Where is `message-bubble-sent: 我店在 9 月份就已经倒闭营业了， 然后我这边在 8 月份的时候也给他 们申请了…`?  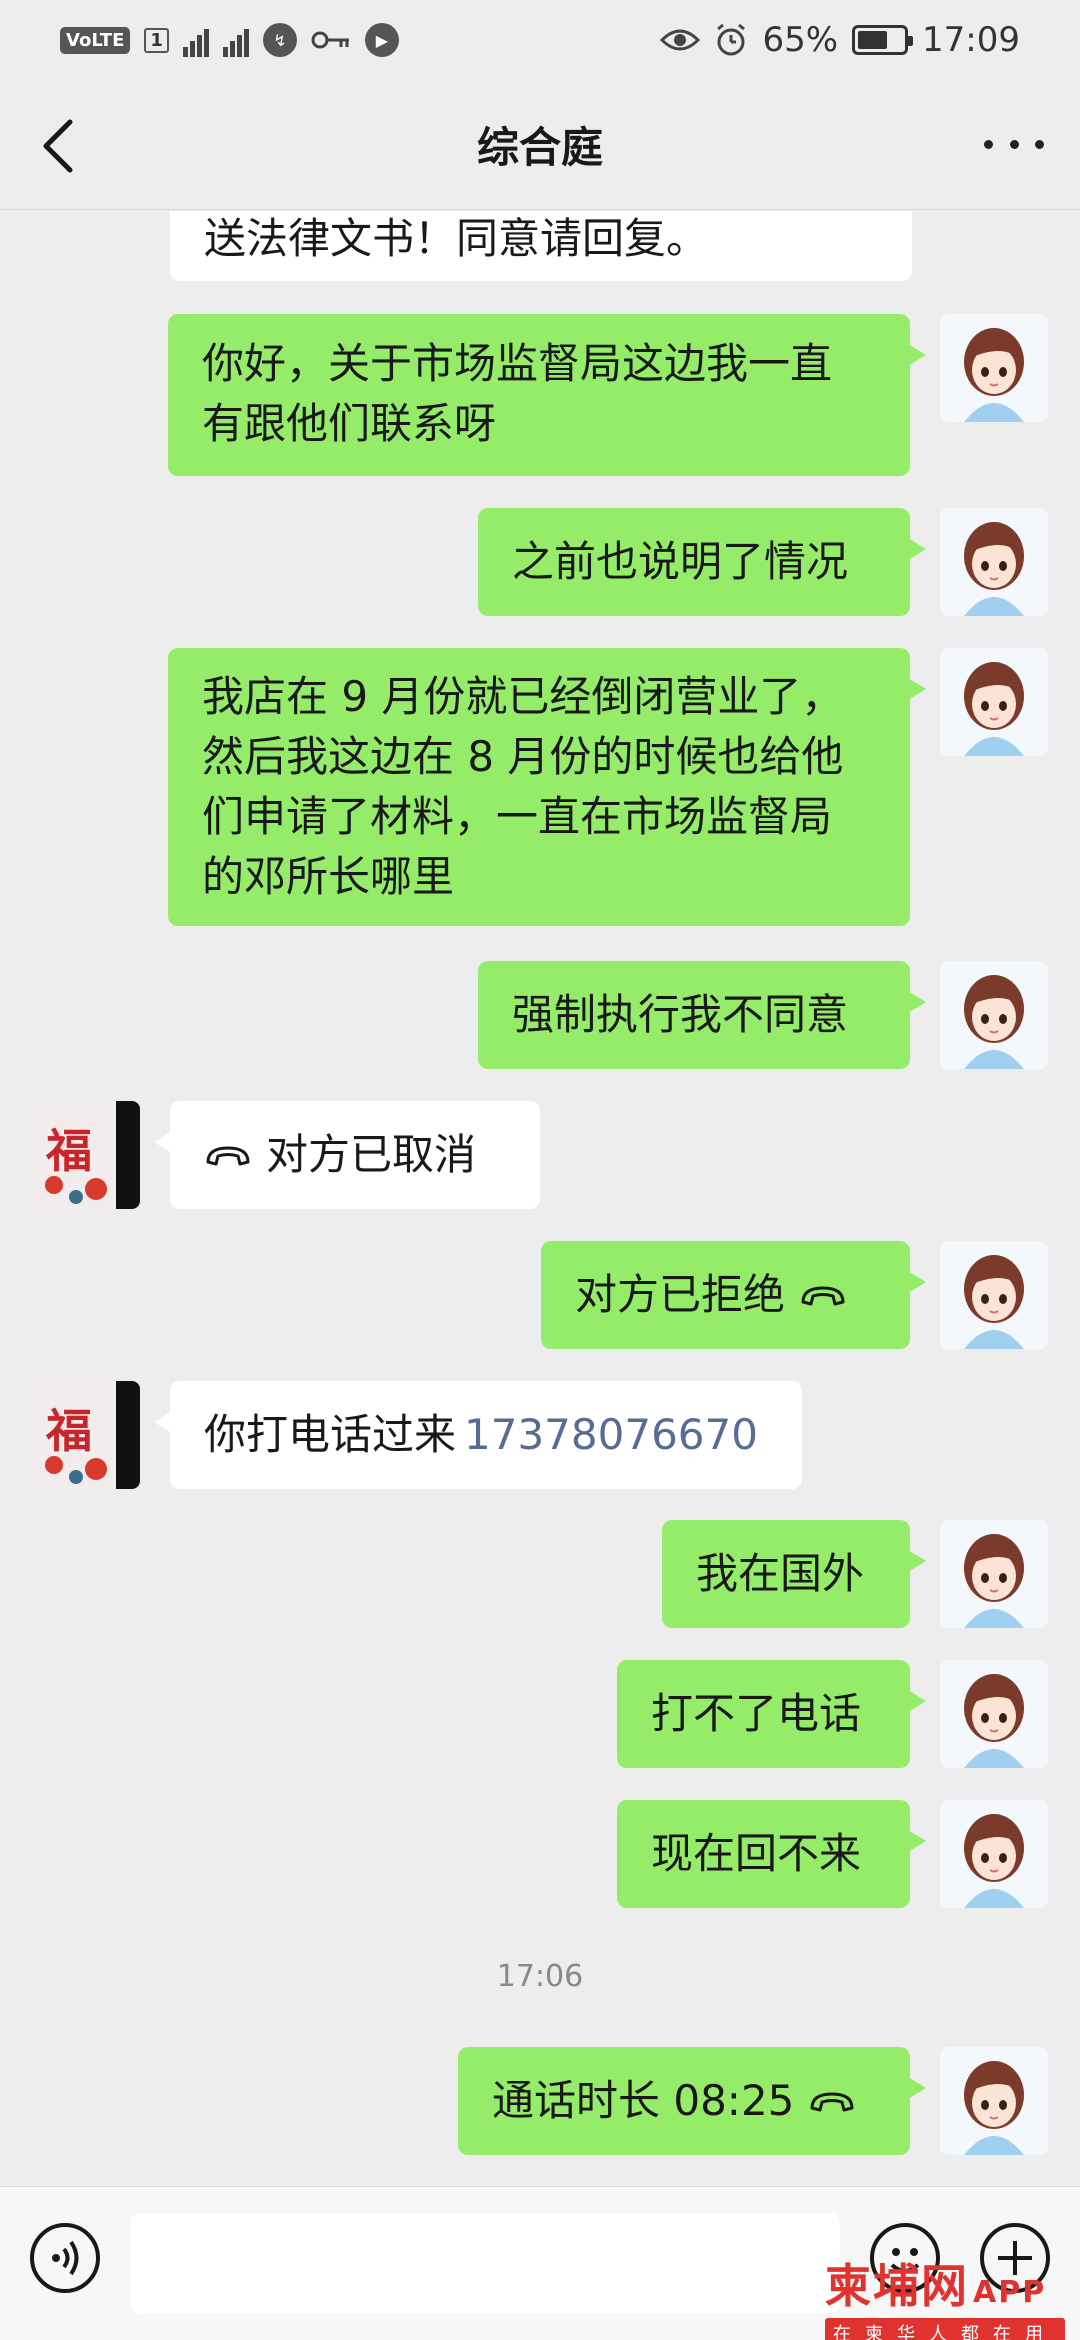
message-bubble-sent: 我店在 9 月份就已经倒闭营业了， 然后我这边在 8 月份的时候也给他 们申请了… is located at coordinates (547, 787).